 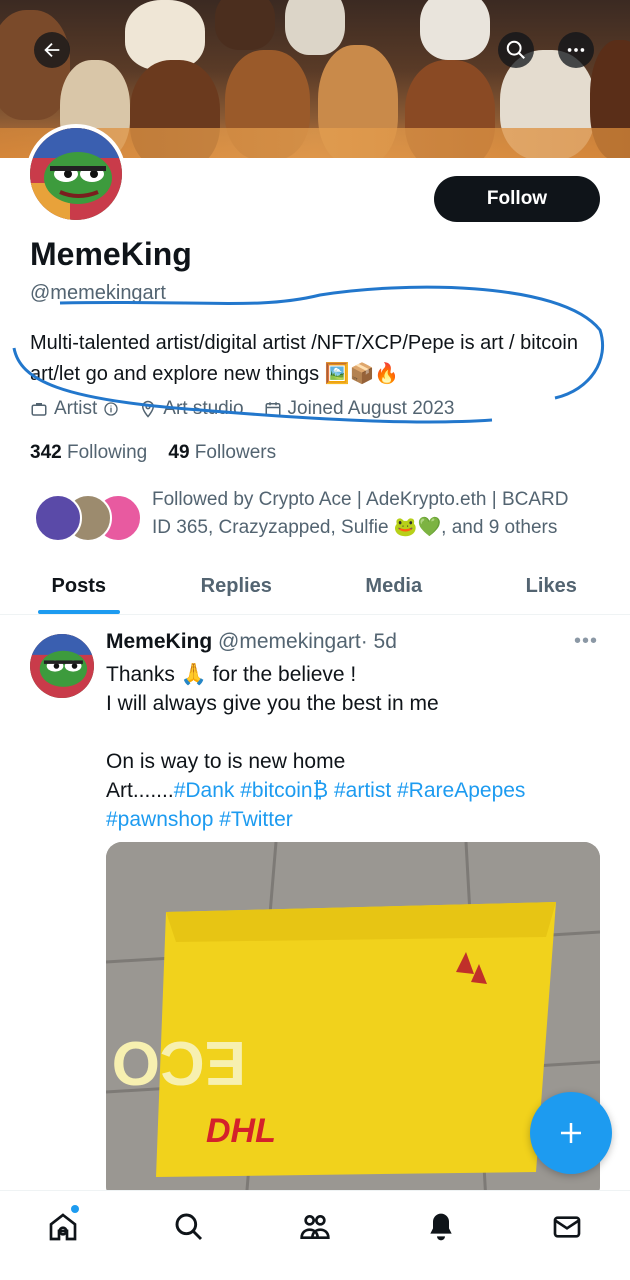 I want to click on profile-avatar, so click(x=76, y=174).